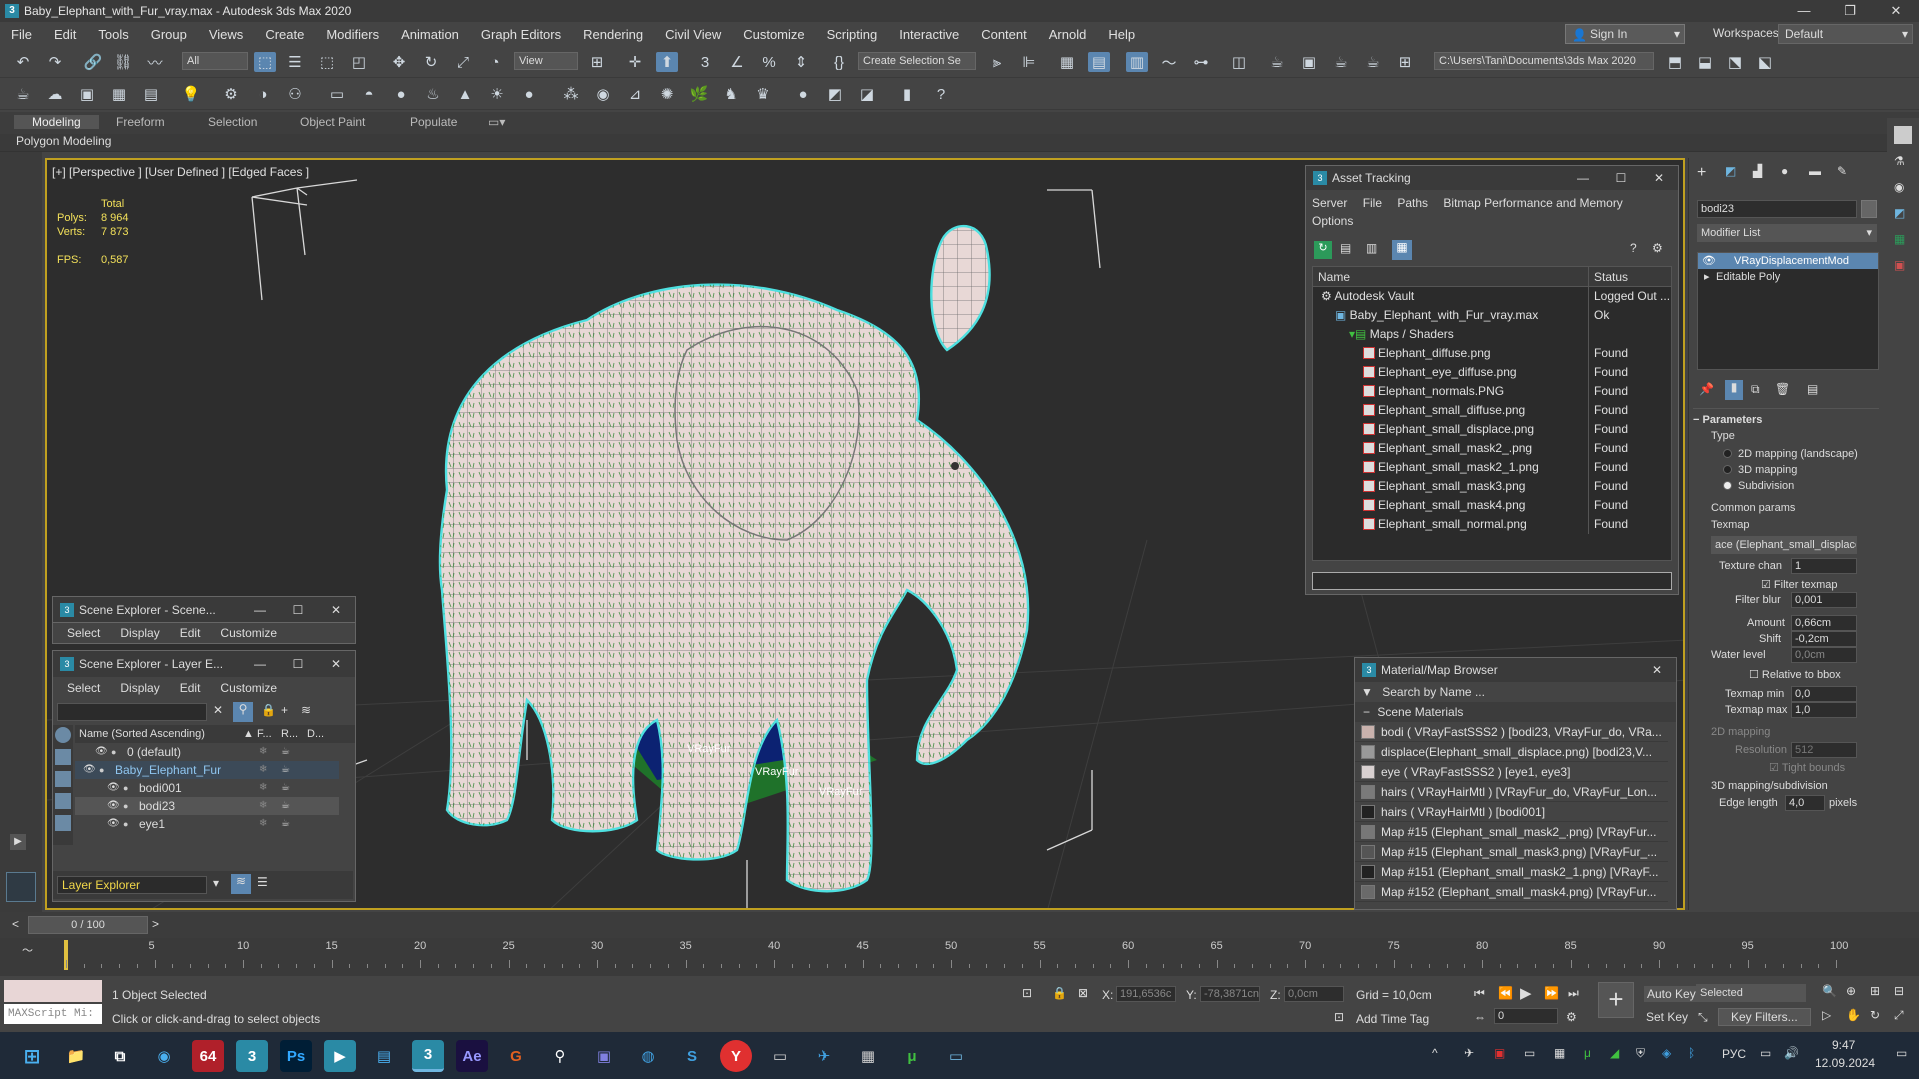 The width and height of the screenshot is (1919, 1079). Describe the element at coordinates (113, 34) in the screenshot. I see `menu-tools: Tools` at that location.